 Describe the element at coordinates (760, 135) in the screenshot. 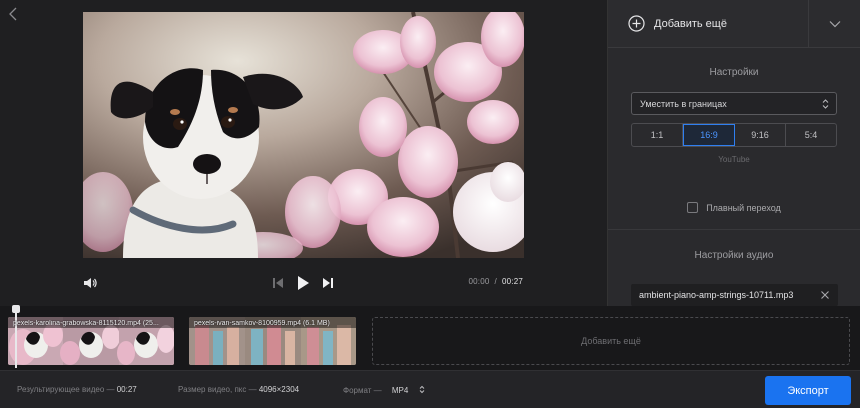

I see `ratio-9-16: 9:16` at that location.